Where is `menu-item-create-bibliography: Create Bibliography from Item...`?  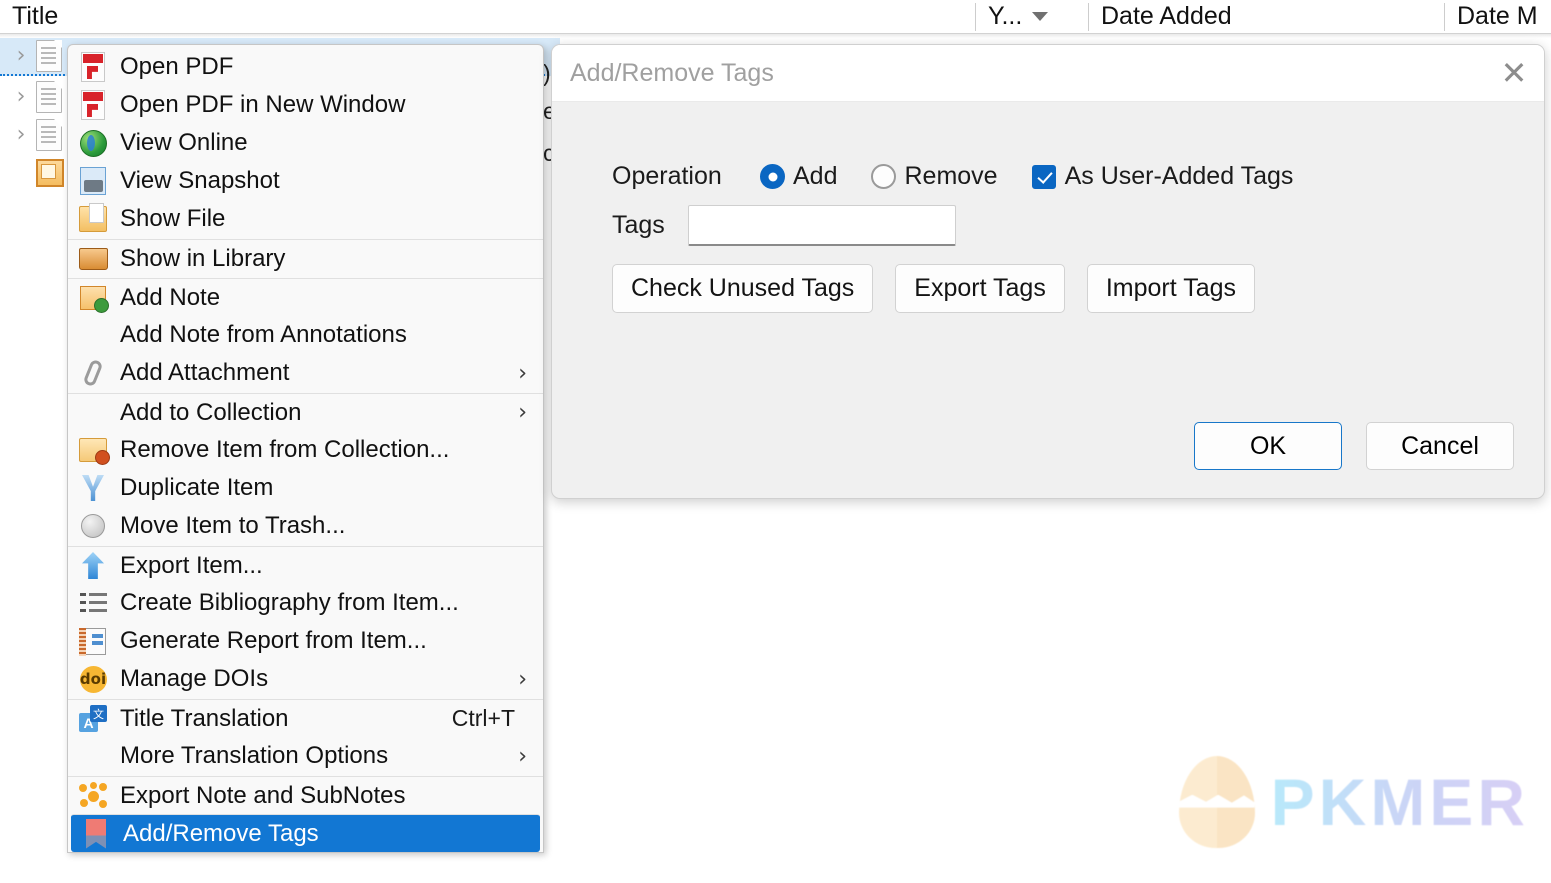
menu-item-create-bibliography: Create Bibliography from Item... is located at coordinates (305, 603).